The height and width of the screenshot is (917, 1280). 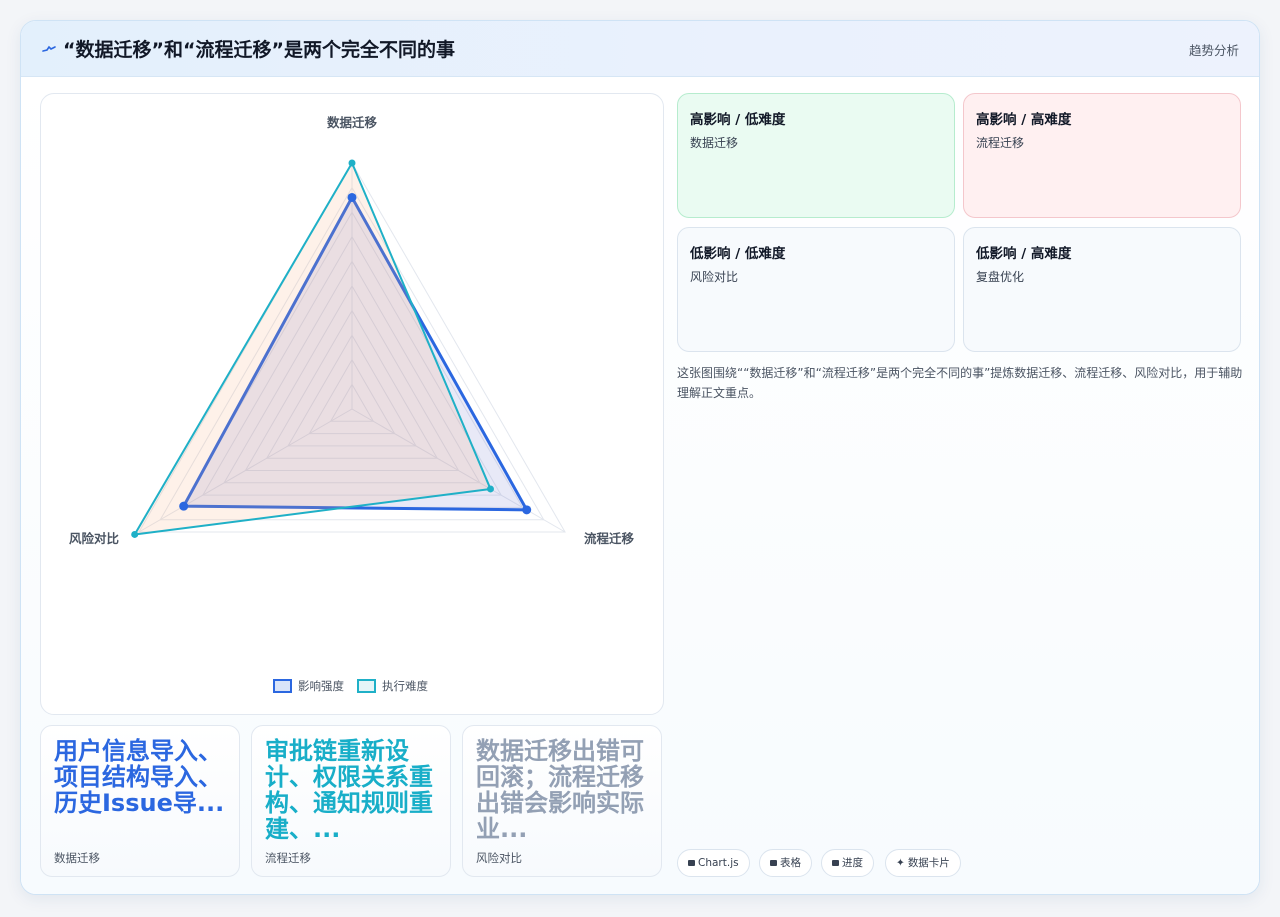 I want to click on chip-label: Chart.js, so click(x=718, y=863).